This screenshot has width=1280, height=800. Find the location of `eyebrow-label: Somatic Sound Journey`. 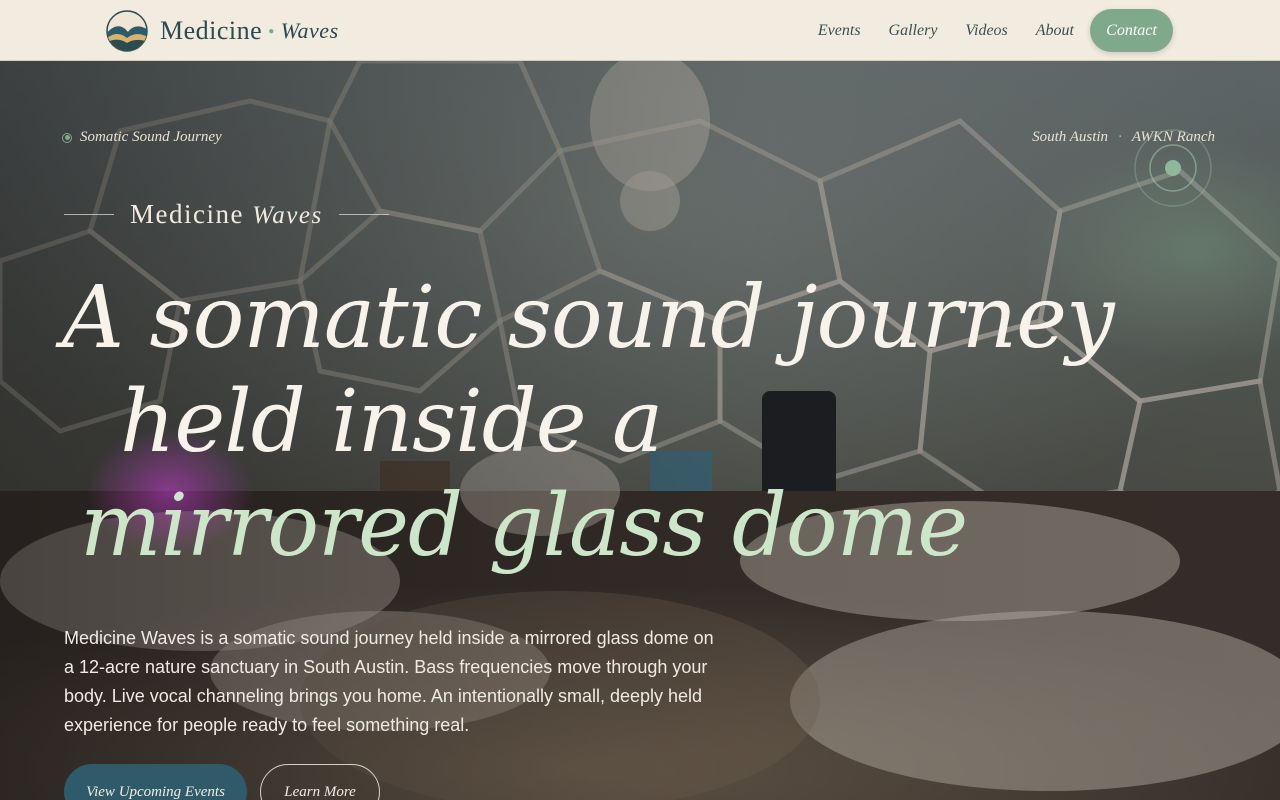

eyebrow-label: Somatic Sound Journey is located at coordinates (151, 137).